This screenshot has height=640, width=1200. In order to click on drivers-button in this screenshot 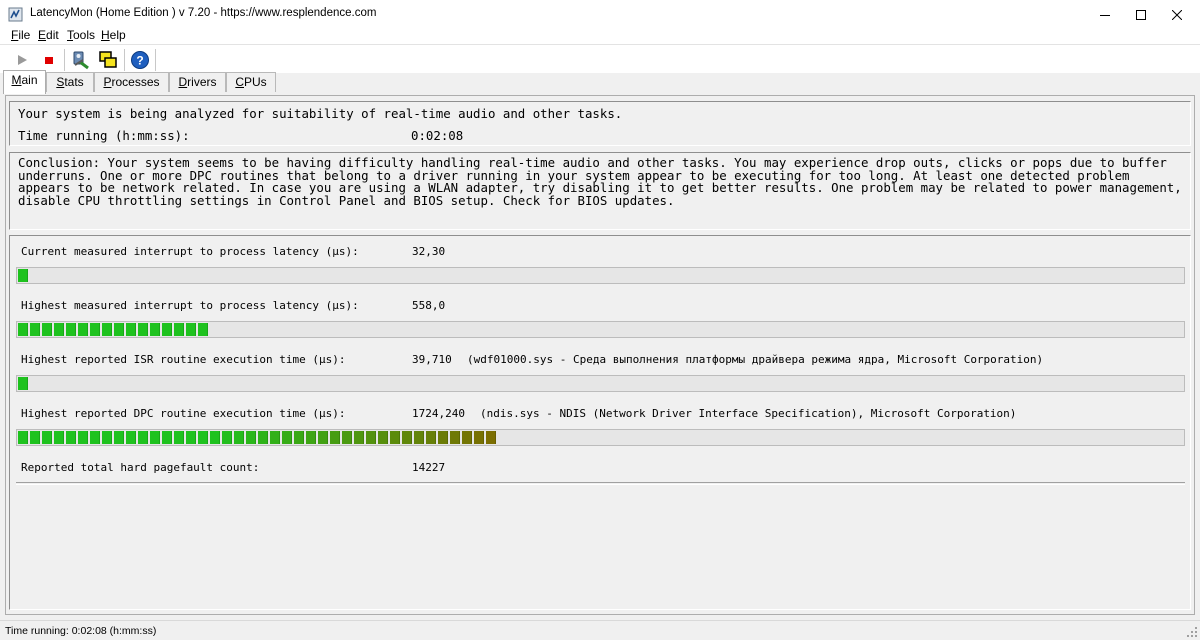, I will do `click(81, 60)`.